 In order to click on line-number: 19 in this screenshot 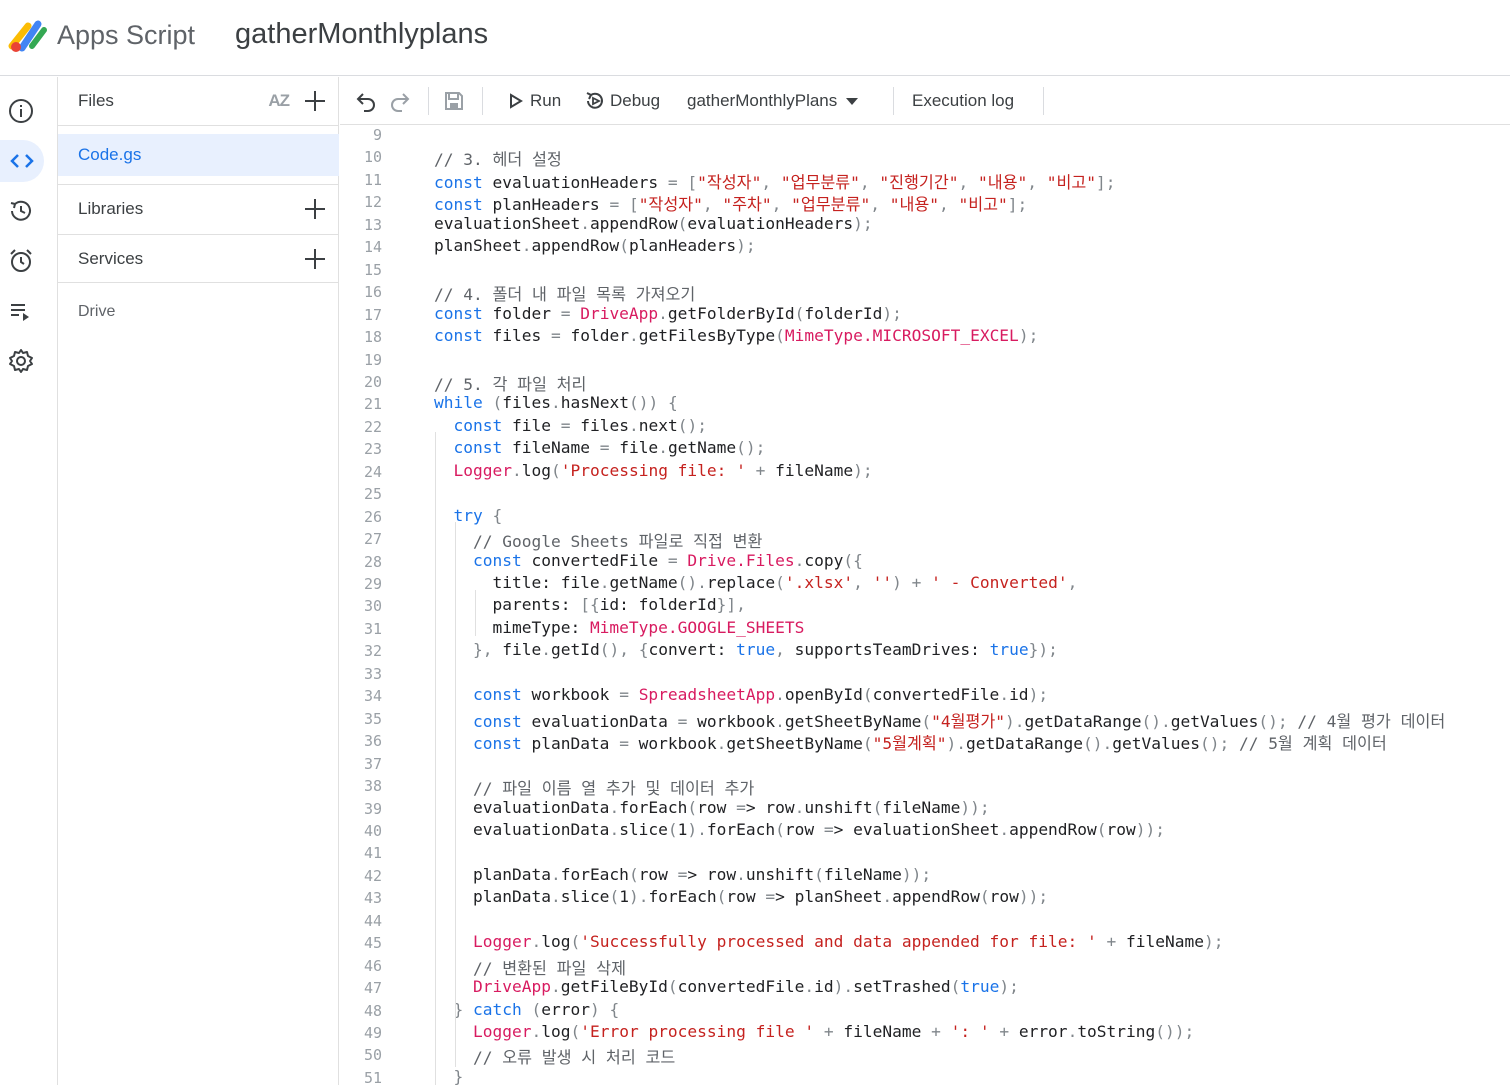, I will do `click(372, 359)`.